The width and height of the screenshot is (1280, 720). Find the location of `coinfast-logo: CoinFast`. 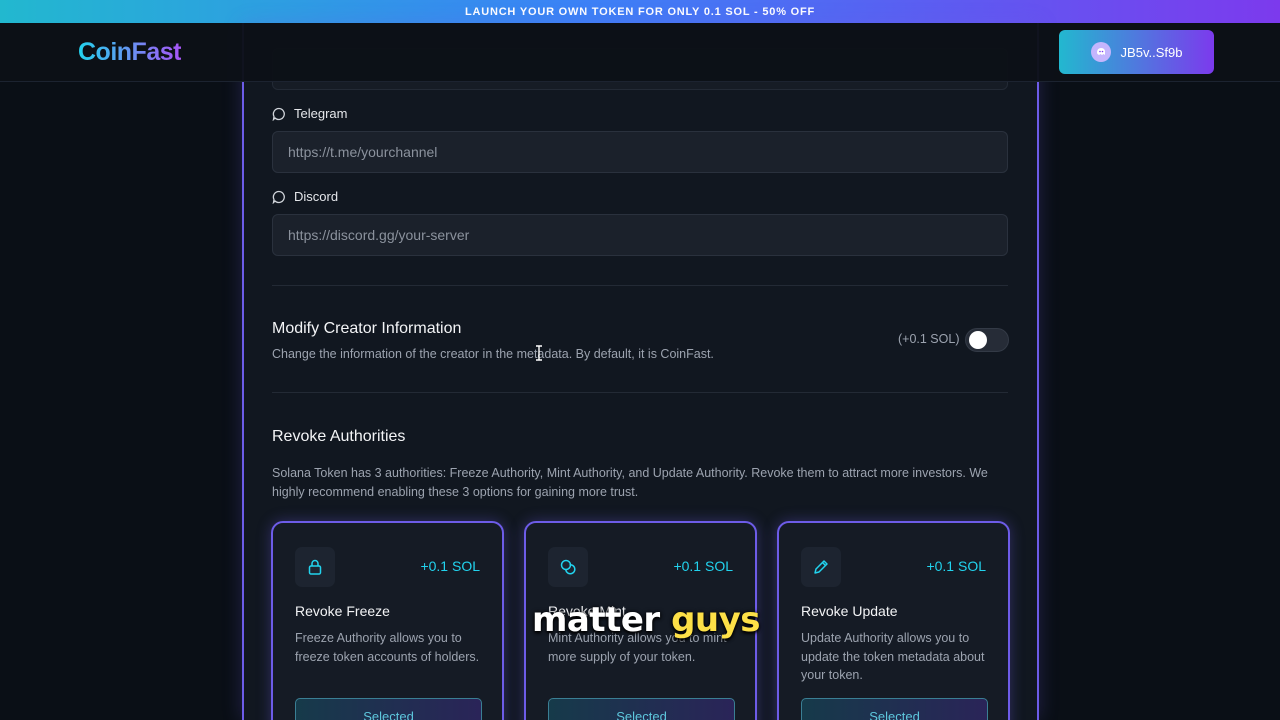

coinfast-logo: CoinFast is located at coordinates (129, 52).